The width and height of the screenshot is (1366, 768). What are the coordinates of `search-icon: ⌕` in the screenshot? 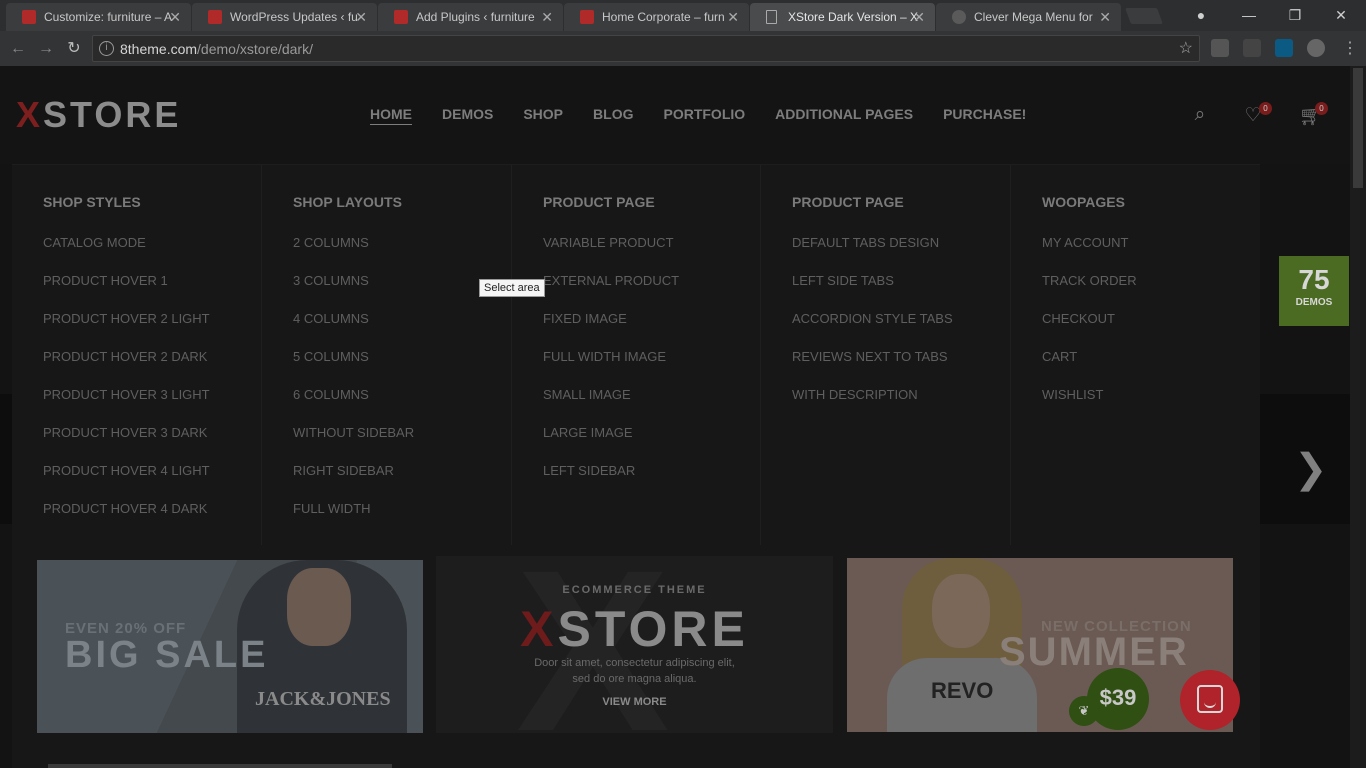 It's located at (1200, 116).